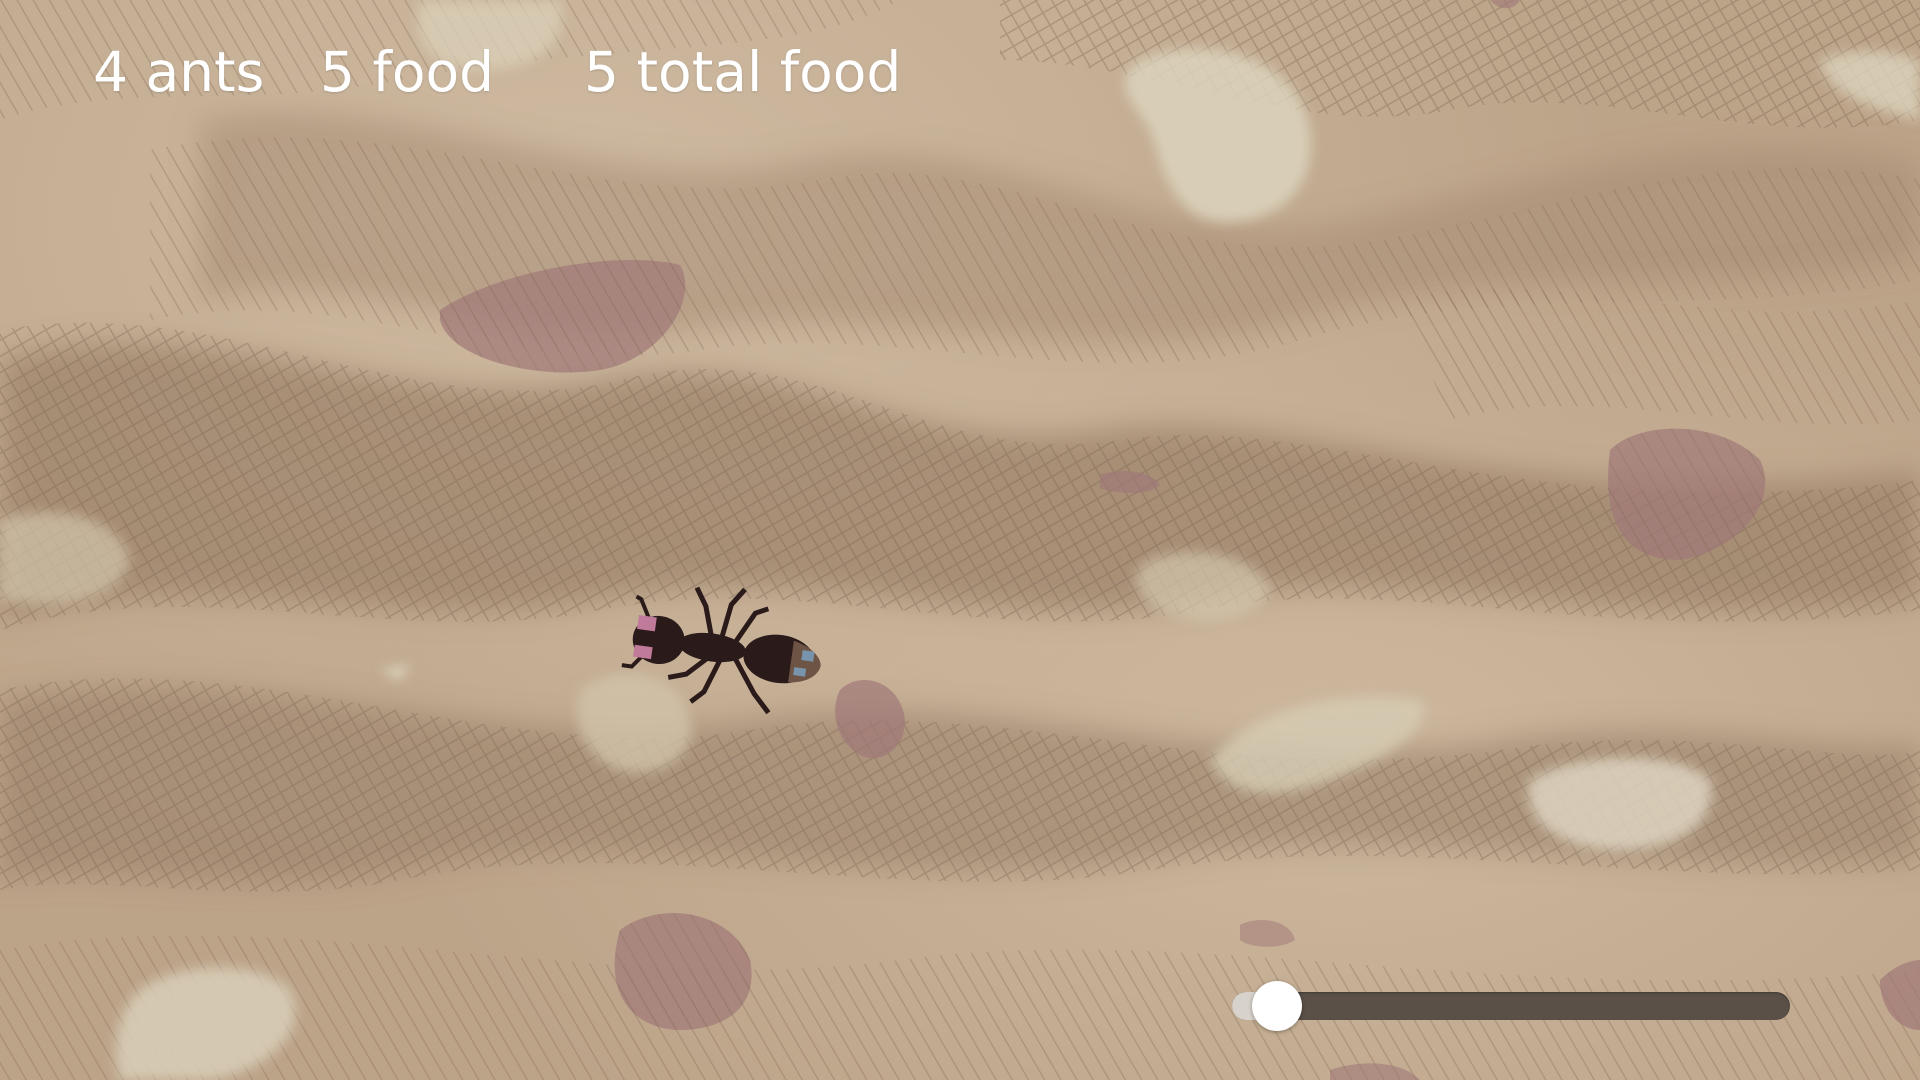 The image size is (1920, 1080). I want to click on ant-count-label: 4 ants, so click(179, 72).